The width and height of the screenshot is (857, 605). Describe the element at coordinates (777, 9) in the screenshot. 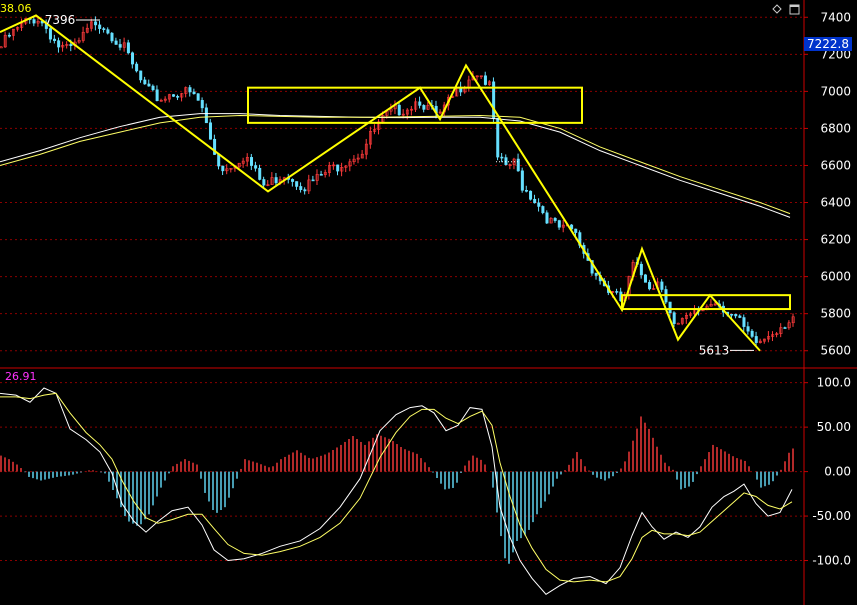

I see `diamond-icon` at that location.